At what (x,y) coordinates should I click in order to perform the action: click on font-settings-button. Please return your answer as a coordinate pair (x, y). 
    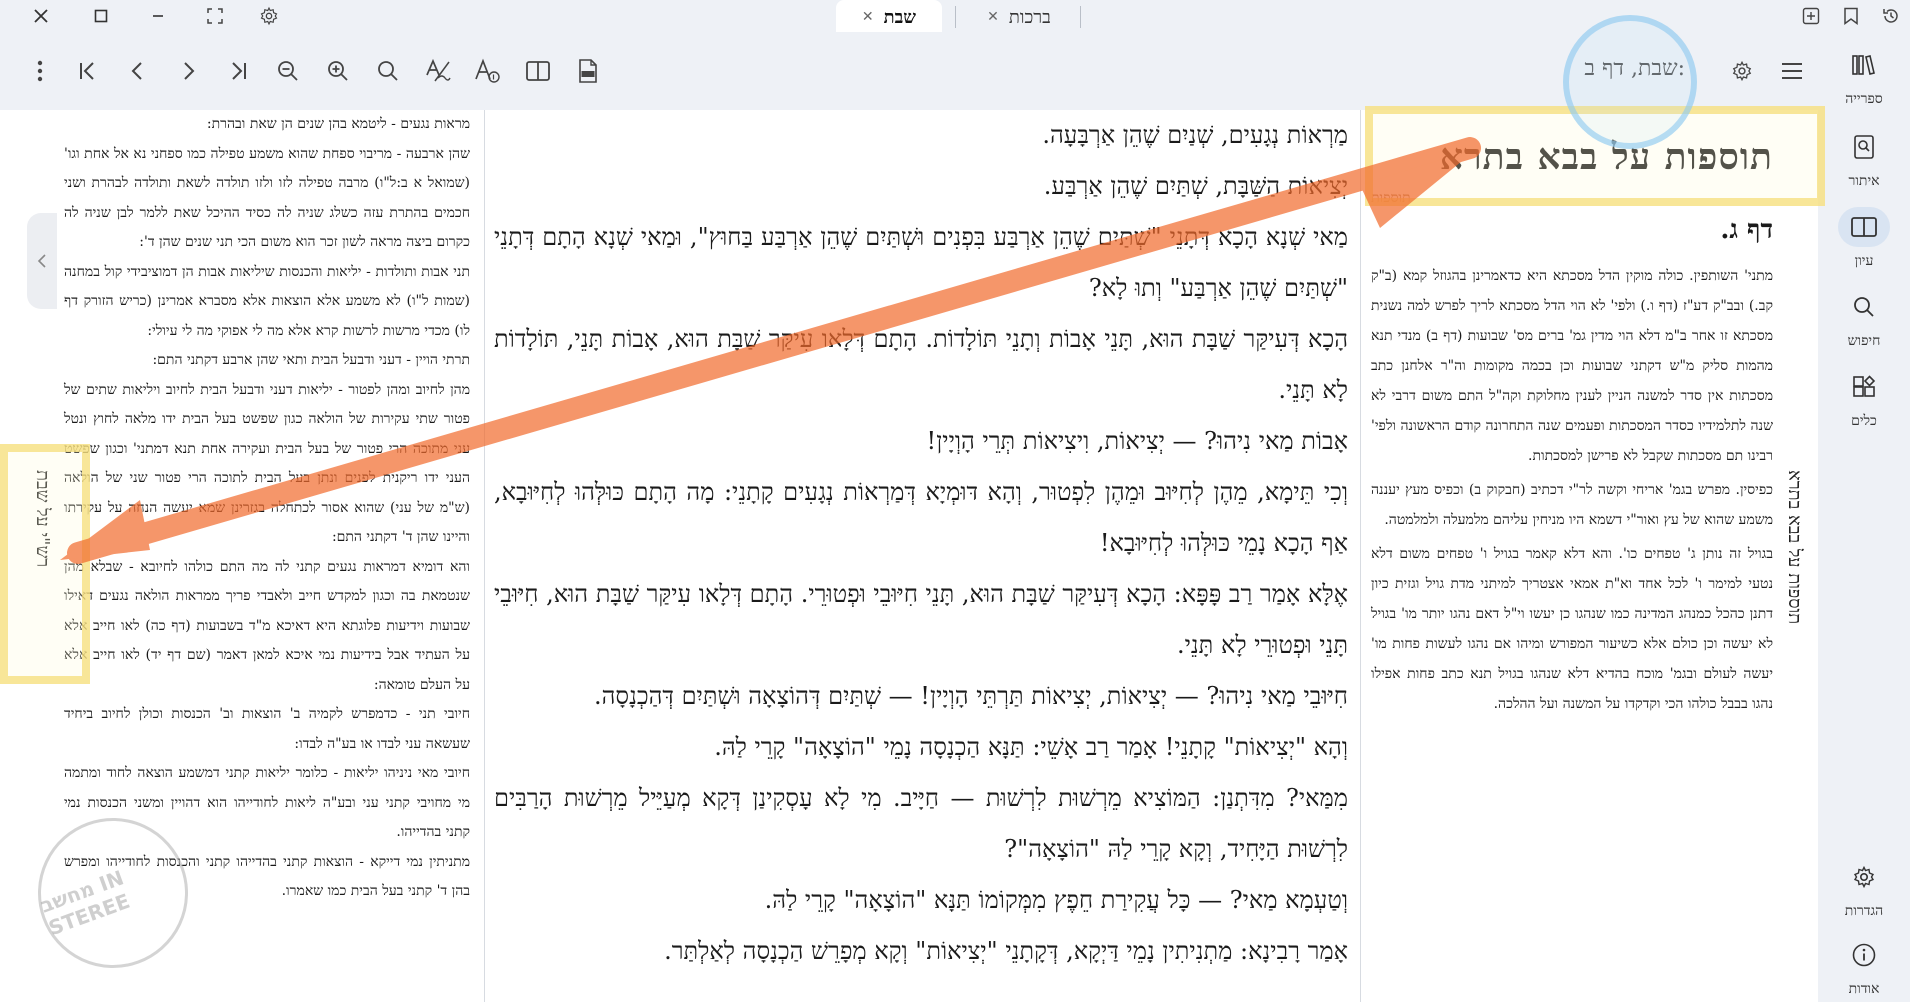
    Looking at the image, I should click on (488, 71).